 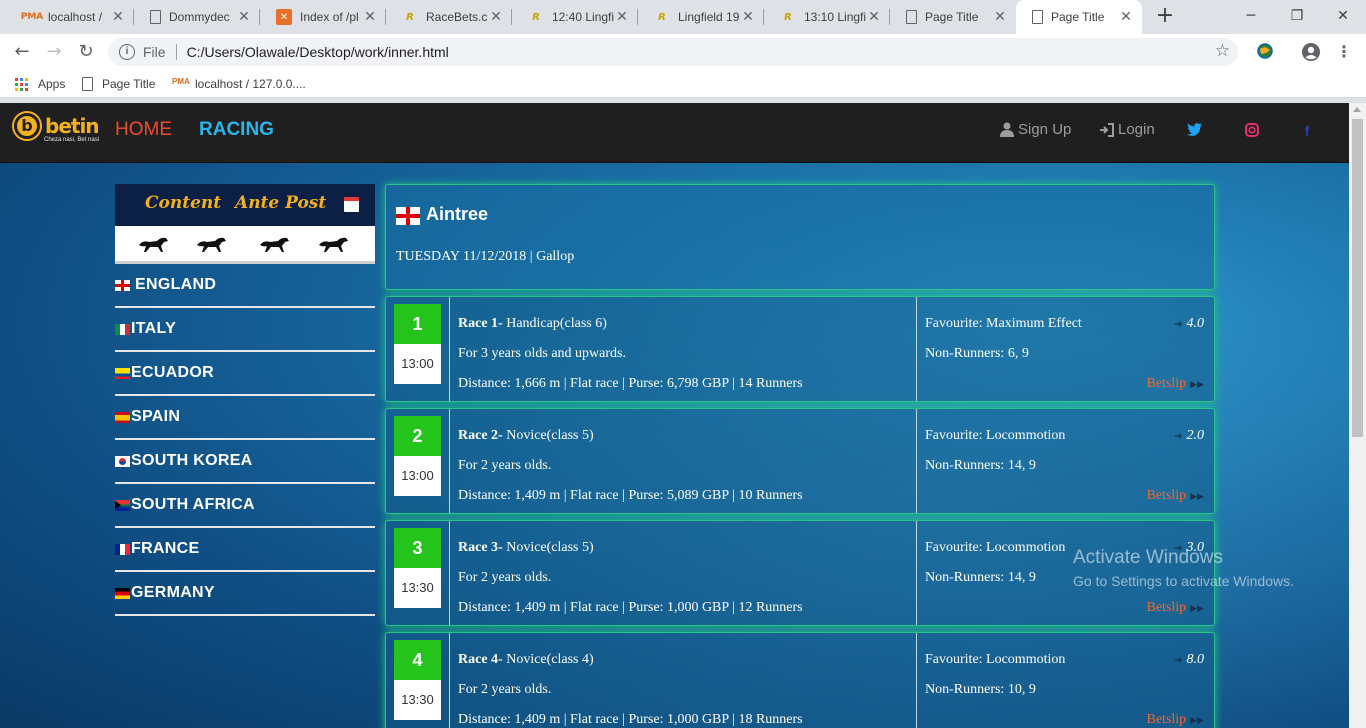 I want to click on minimize-icon: ─, so click(x=1251, y=17).